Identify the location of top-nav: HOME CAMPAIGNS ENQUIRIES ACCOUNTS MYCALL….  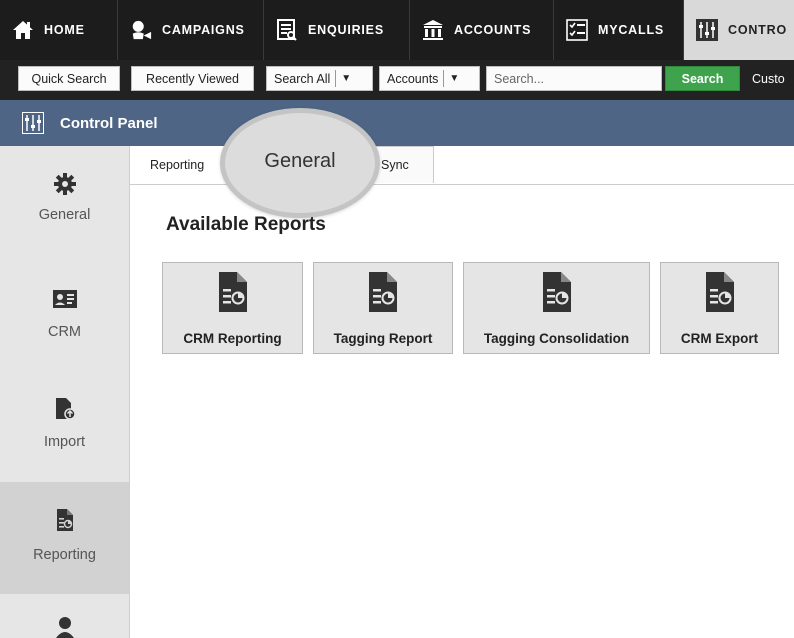
(397, 30).